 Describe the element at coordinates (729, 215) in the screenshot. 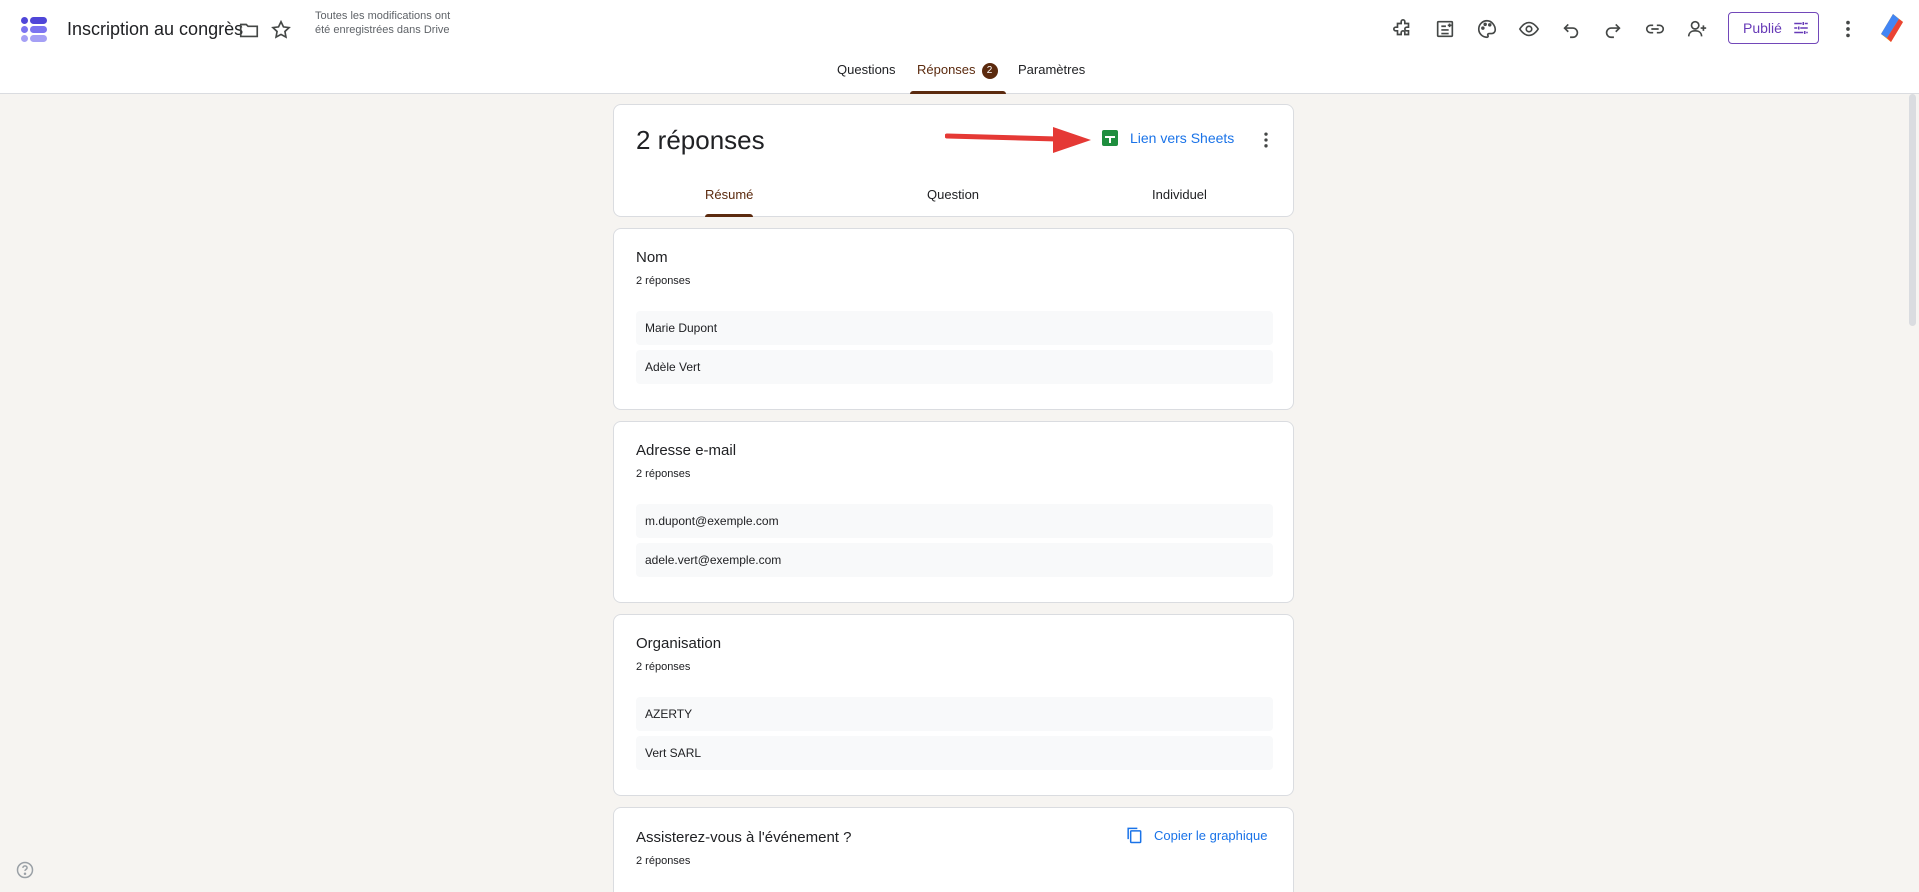

I see `subtab-active-indicator` at that location.